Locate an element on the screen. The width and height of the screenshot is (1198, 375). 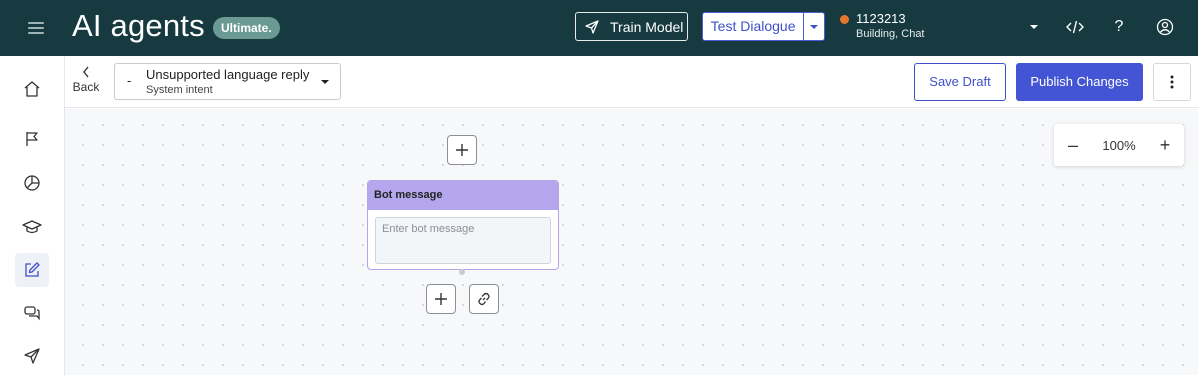
publish-changes-button: Publish Changes is located at coordinates (1079, 82).